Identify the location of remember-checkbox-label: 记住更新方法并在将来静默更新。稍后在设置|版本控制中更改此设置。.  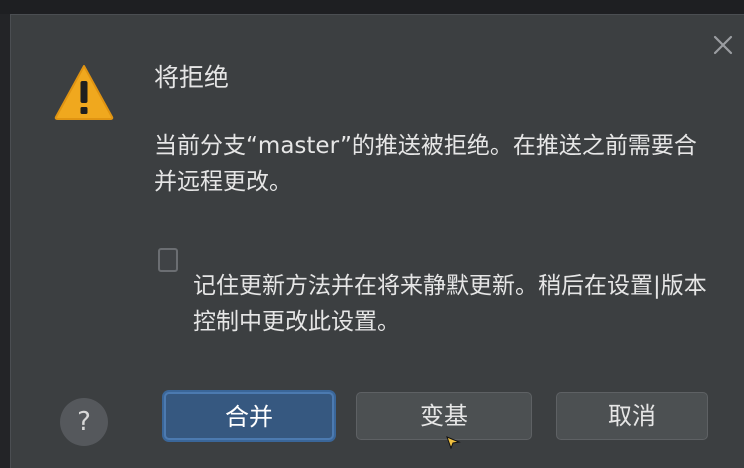
(453, 304).